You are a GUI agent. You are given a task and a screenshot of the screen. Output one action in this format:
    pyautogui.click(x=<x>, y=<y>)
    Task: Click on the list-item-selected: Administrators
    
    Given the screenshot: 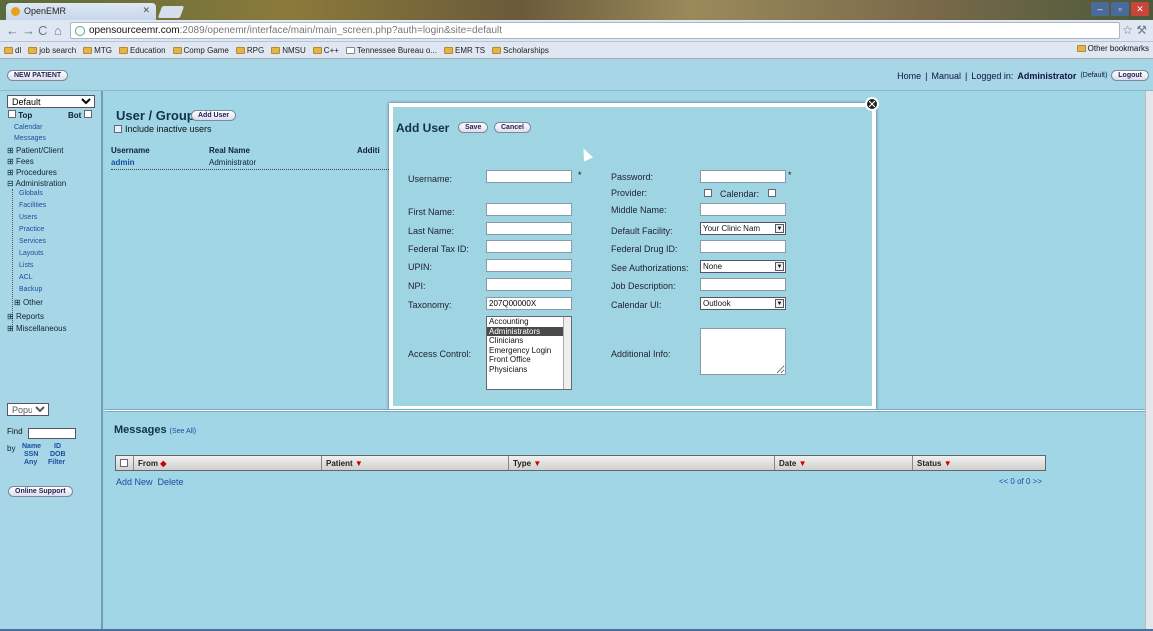 What is the action you would take?
    pyautogui.click(x=529, y=331)
    